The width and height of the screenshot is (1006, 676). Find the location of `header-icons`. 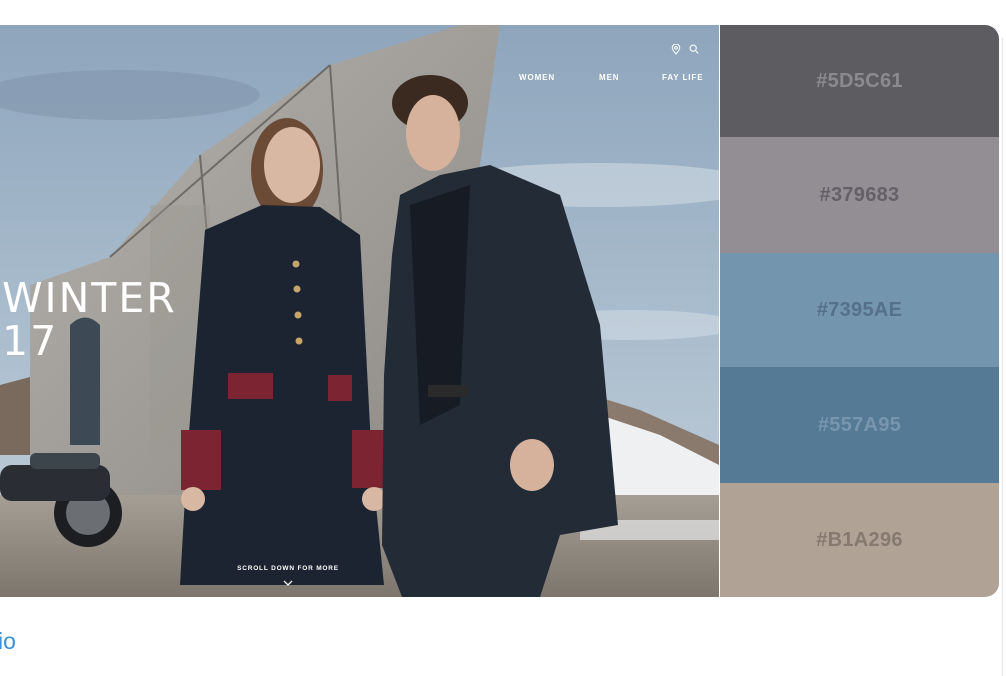

header-icons is located at coordinates (685, 49).